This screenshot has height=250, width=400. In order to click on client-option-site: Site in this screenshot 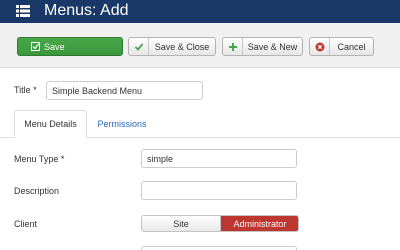, I will do `click(181, 223)`.